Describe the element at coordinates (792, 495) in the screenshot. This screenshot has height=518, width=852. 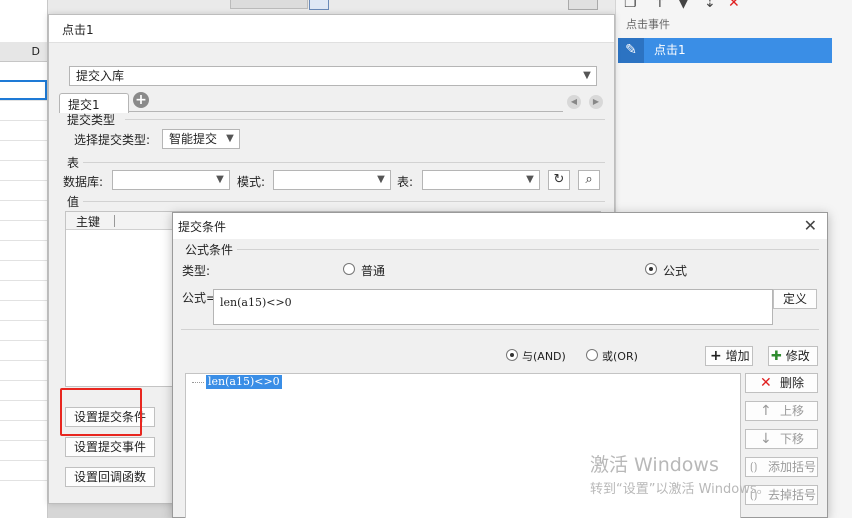
I see `remove-bracket-button-label: 去掉括号` at that location.